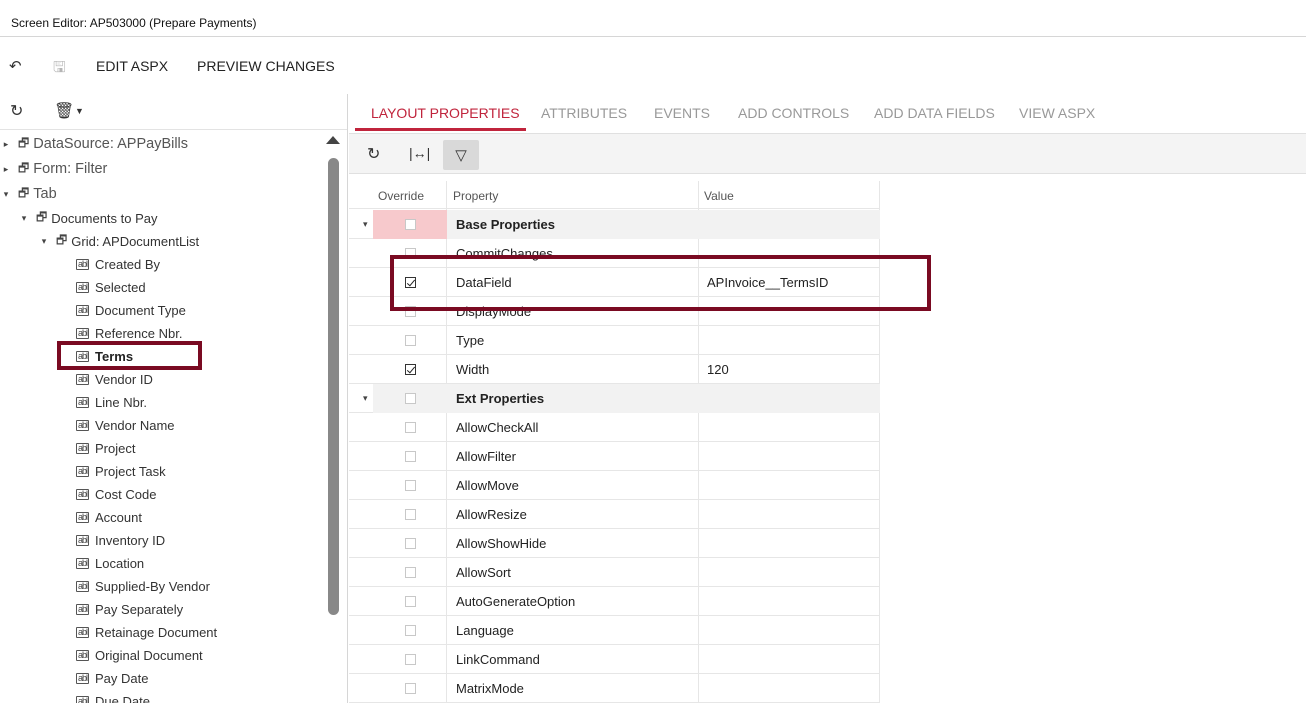  I want to click on table-row: Width 120, so click(614, 369).